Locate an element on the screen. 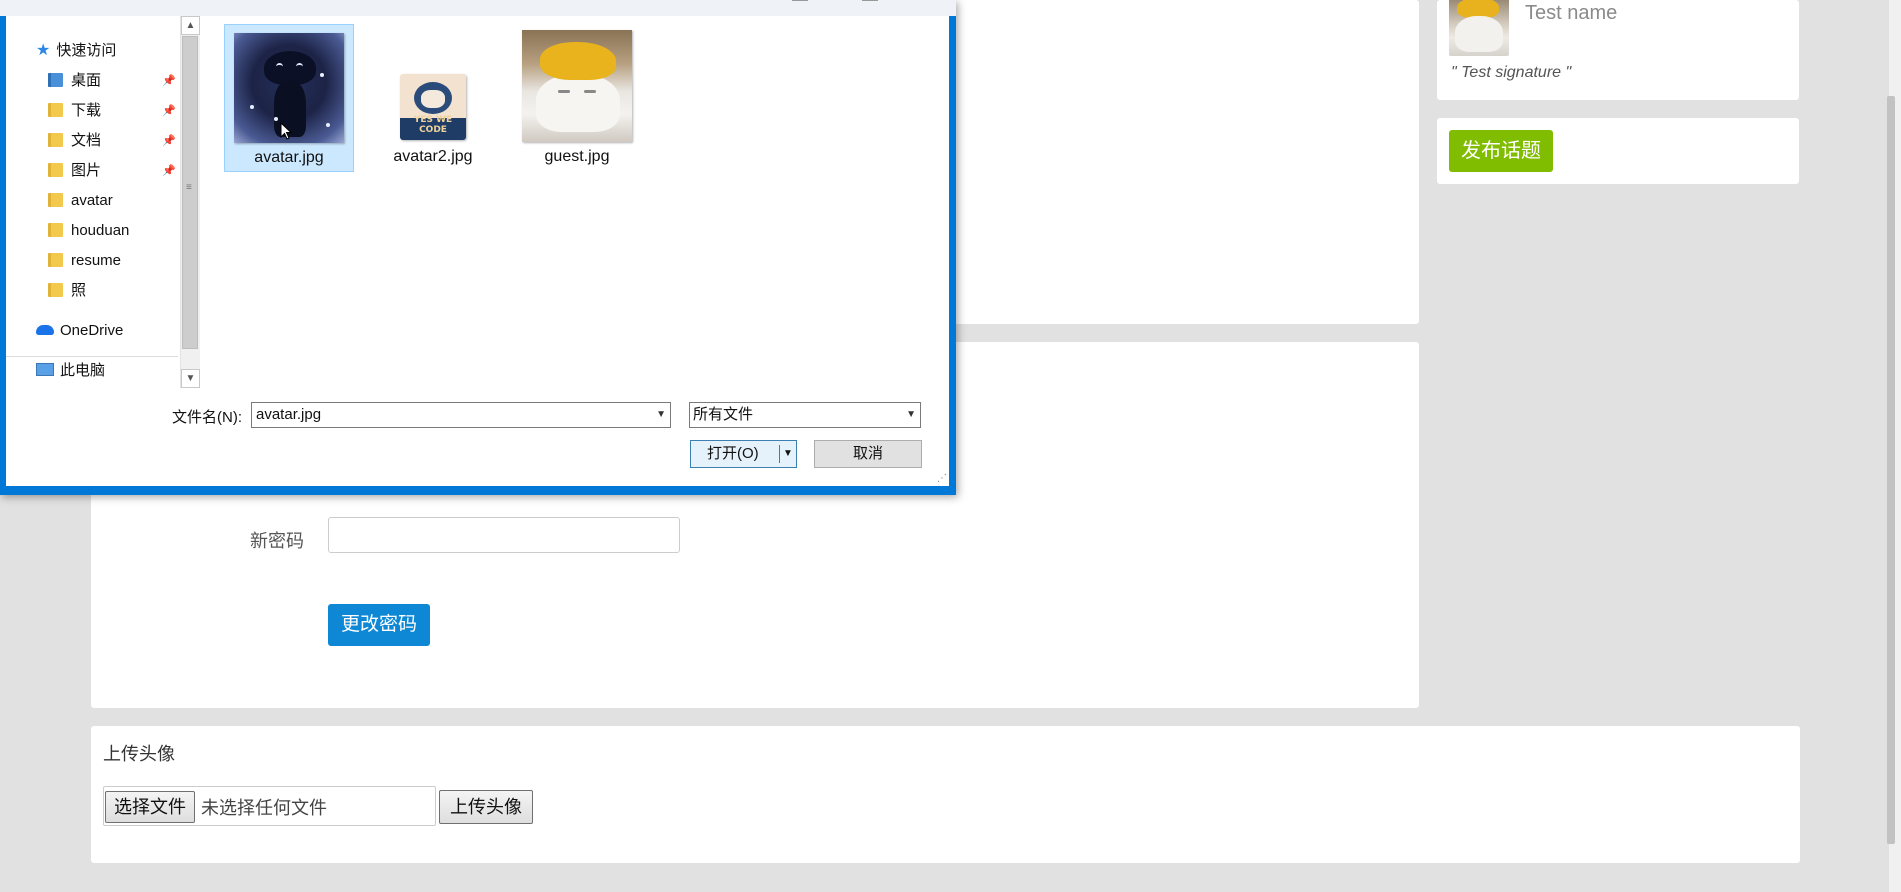 Image resolution: width=1901 pixels, height=892 pixels. file-item-avatar2: YES WE CODE avatar2.jpg is located at coordinates (433, 98).